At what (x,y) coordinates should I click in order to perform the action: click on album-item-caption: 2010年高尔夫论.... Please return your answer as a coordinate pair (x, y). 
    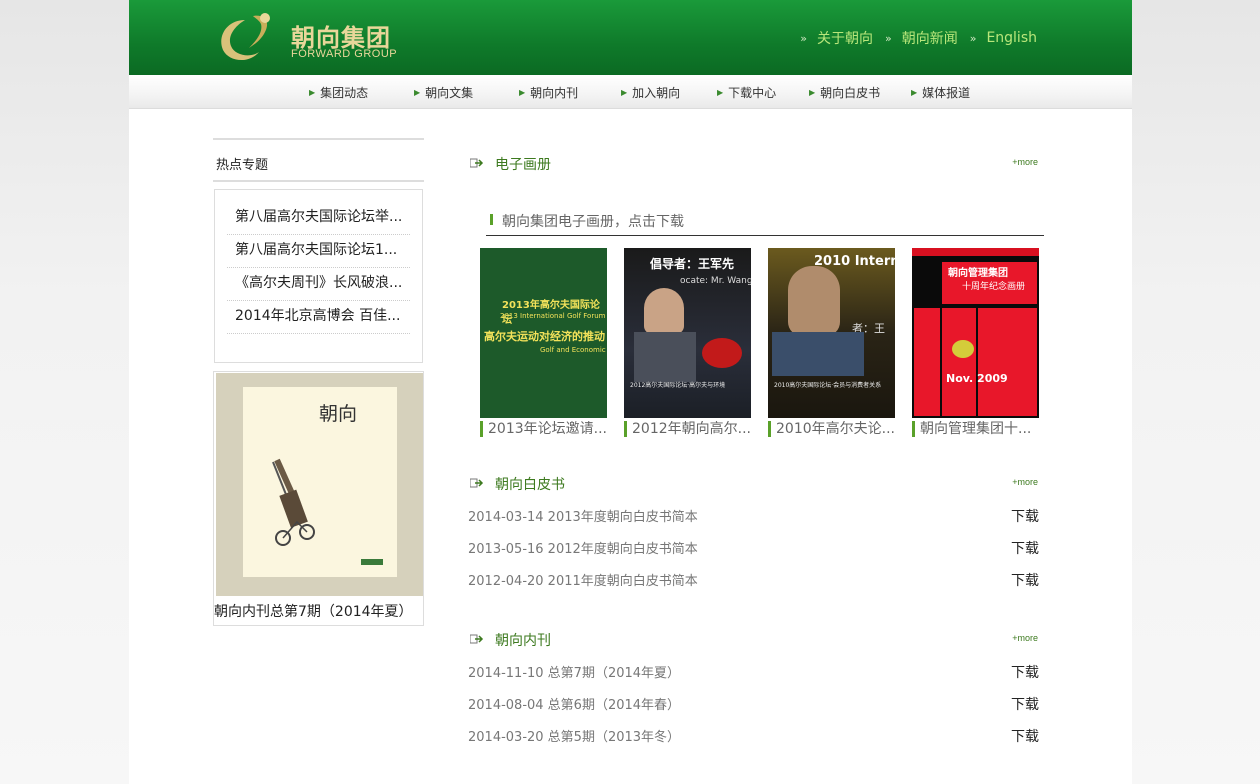
    Looking at the image, I should click on (832, 429).